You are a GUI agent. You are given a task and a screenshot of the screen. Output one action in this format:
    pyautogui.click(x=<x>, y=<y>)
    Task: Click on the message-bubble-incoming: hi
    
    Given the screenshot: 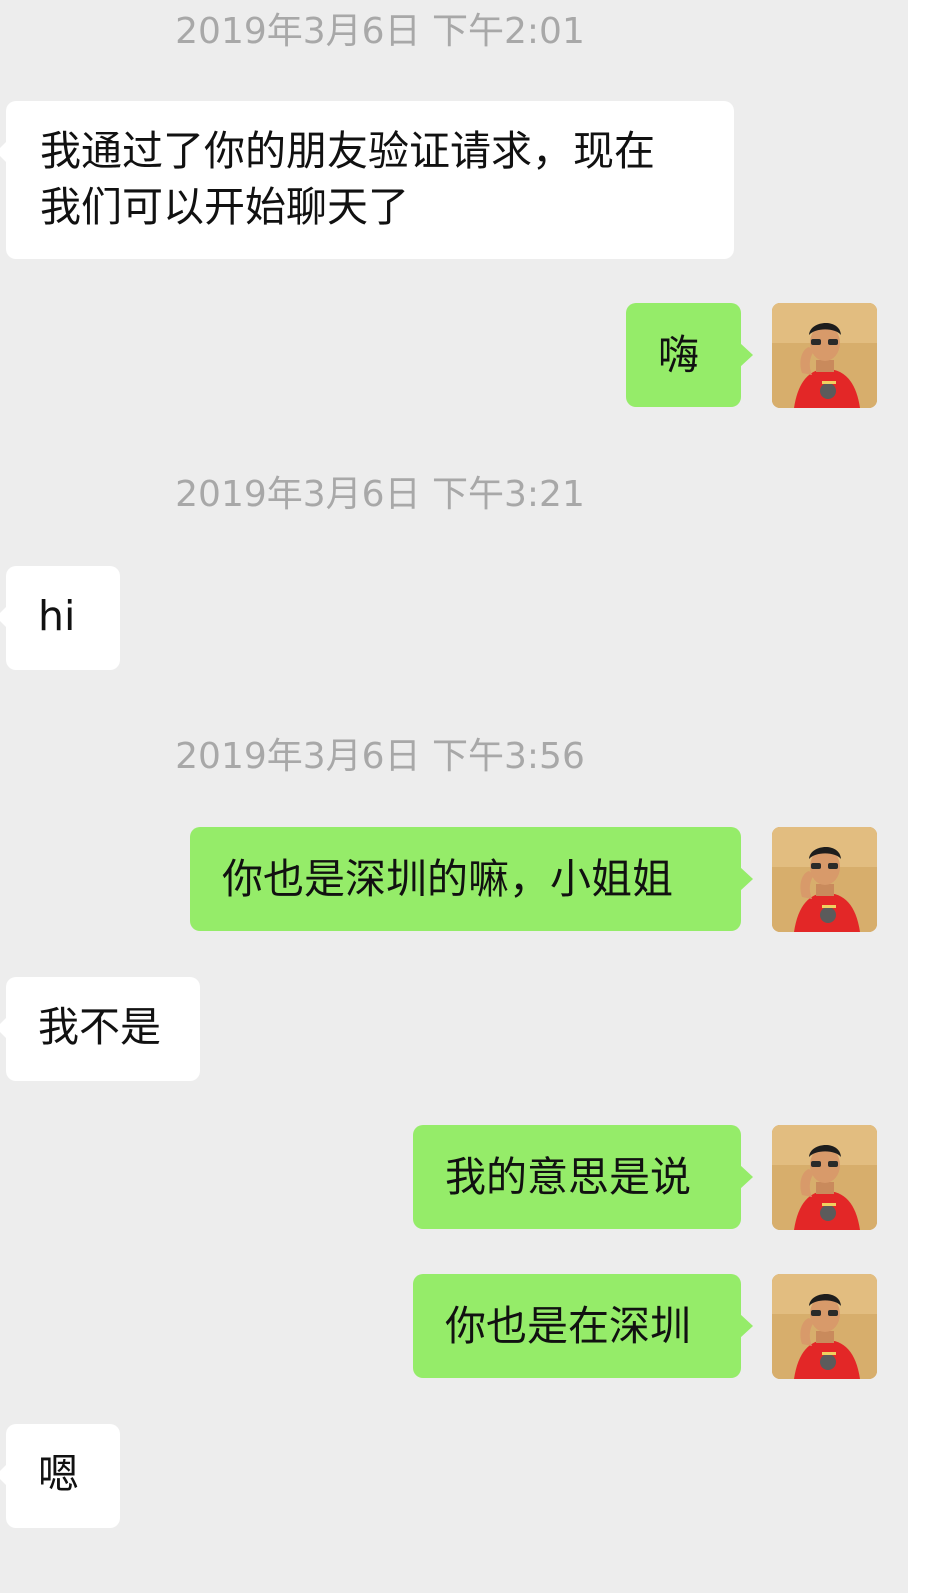 What is the action you would take?
    pyautogui.click(x=60, y=618)
    